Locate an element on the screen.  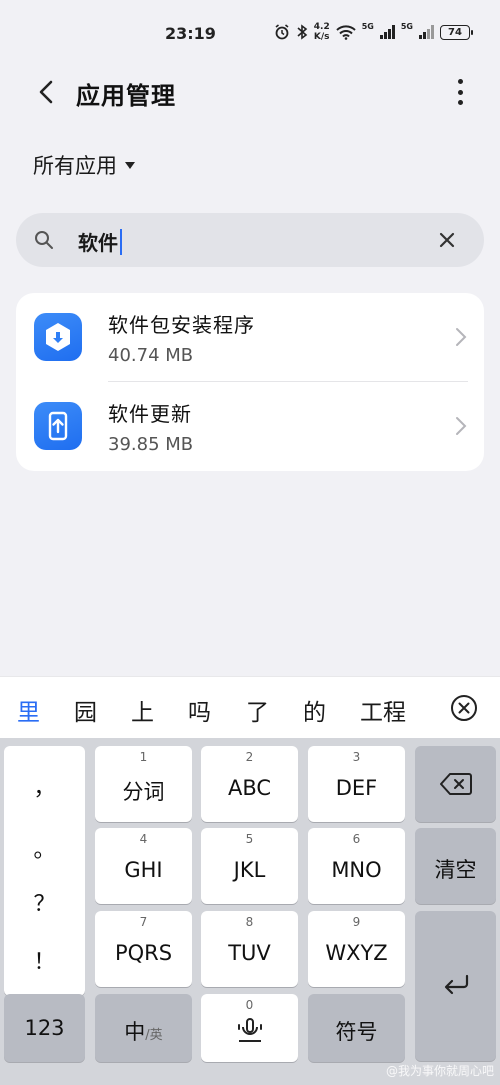
candidate-word: 上 is located at coordinates (142, 710).